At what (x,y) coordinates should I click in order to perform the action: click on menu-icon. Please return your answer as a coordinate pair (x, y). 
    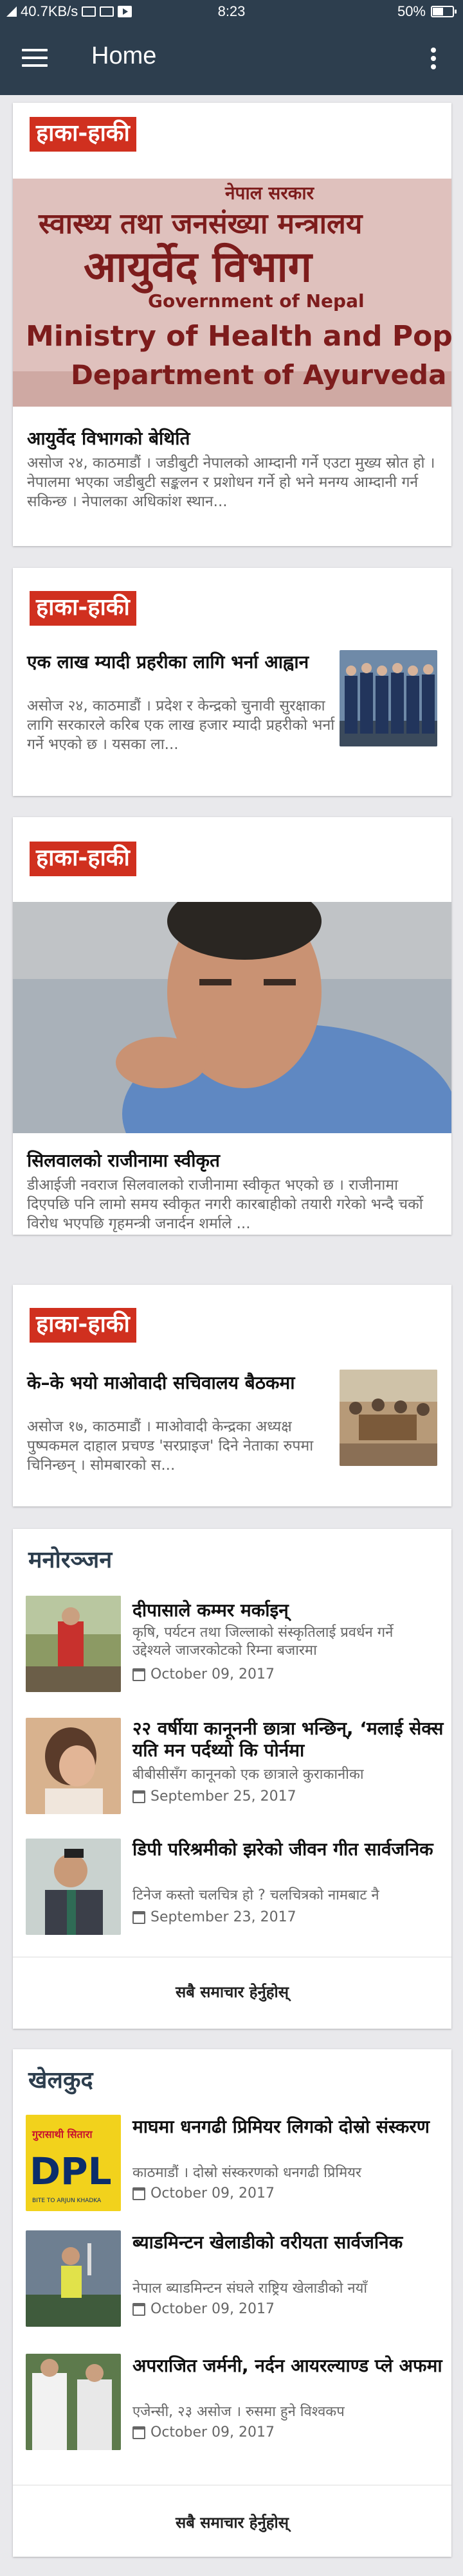
    Looking at the image, I should click on (35, 58).